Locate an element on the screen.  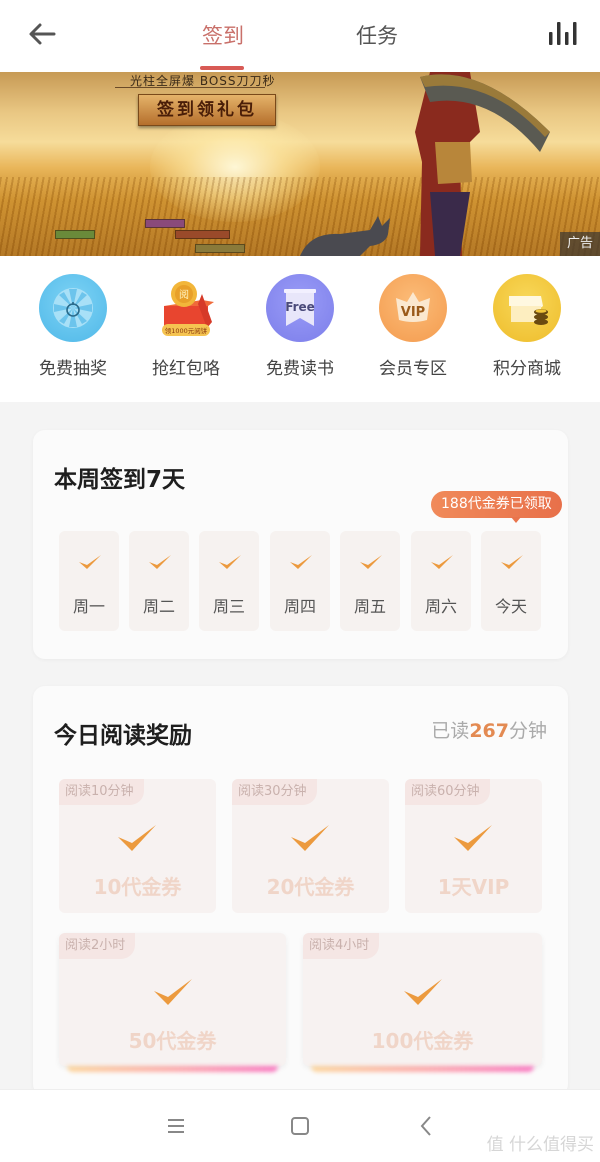
reward-tile: 阅读4小时 100代金券 is located at coordinates (422, 999).